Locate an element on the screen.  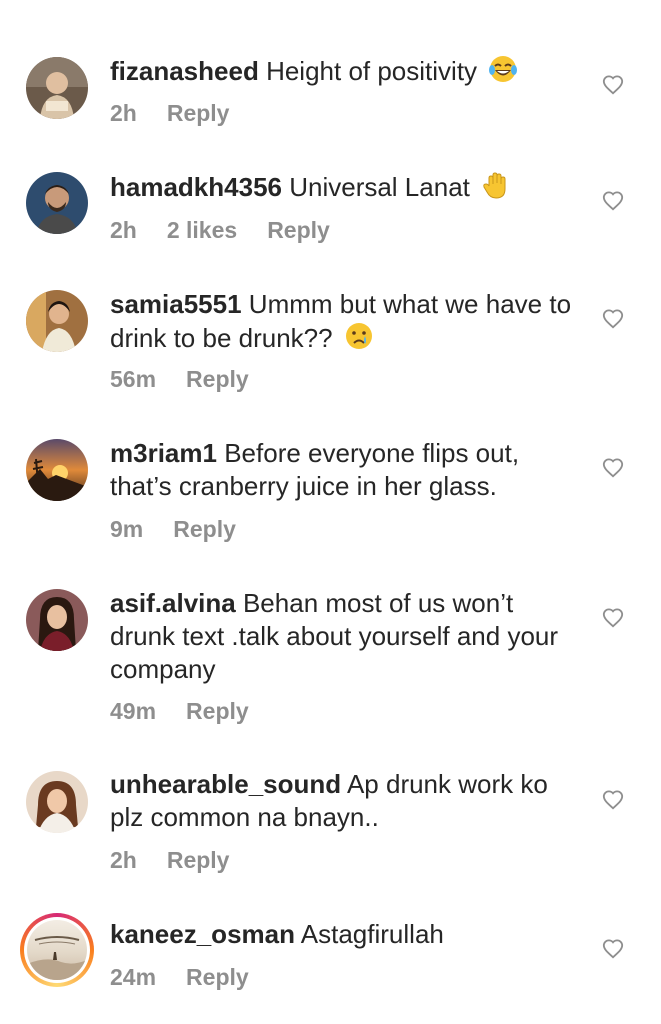
comment-body: fizanasheed Height of positivity is located at coordinates (345, 73).